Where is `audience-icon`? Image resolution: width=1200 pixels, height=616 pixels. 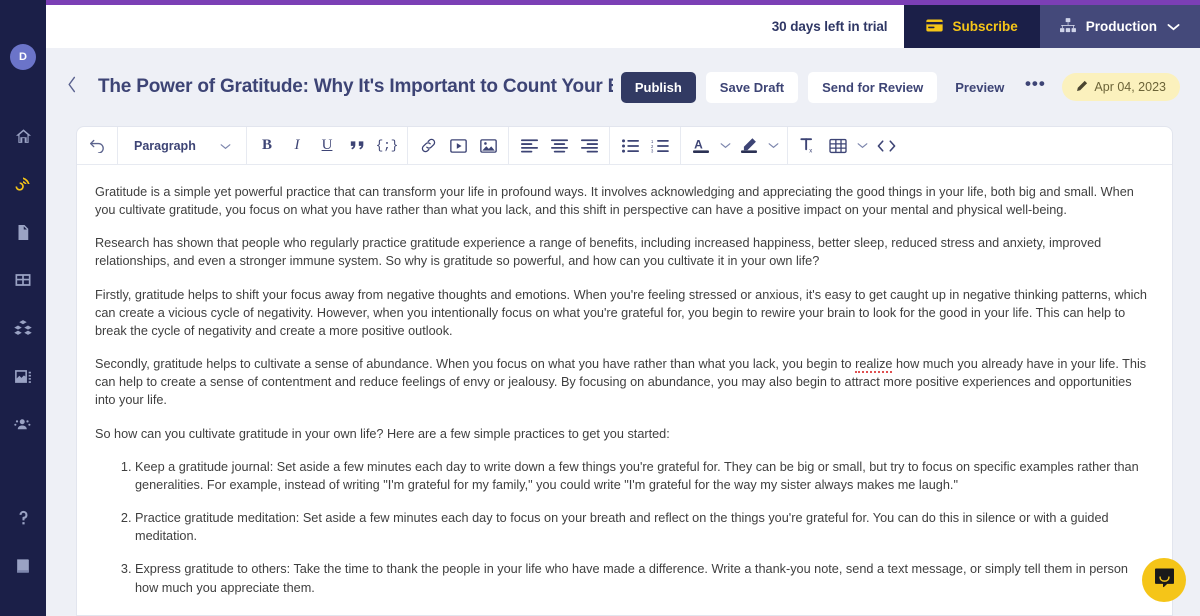
audience-icon is located at coordinates (23, 424).